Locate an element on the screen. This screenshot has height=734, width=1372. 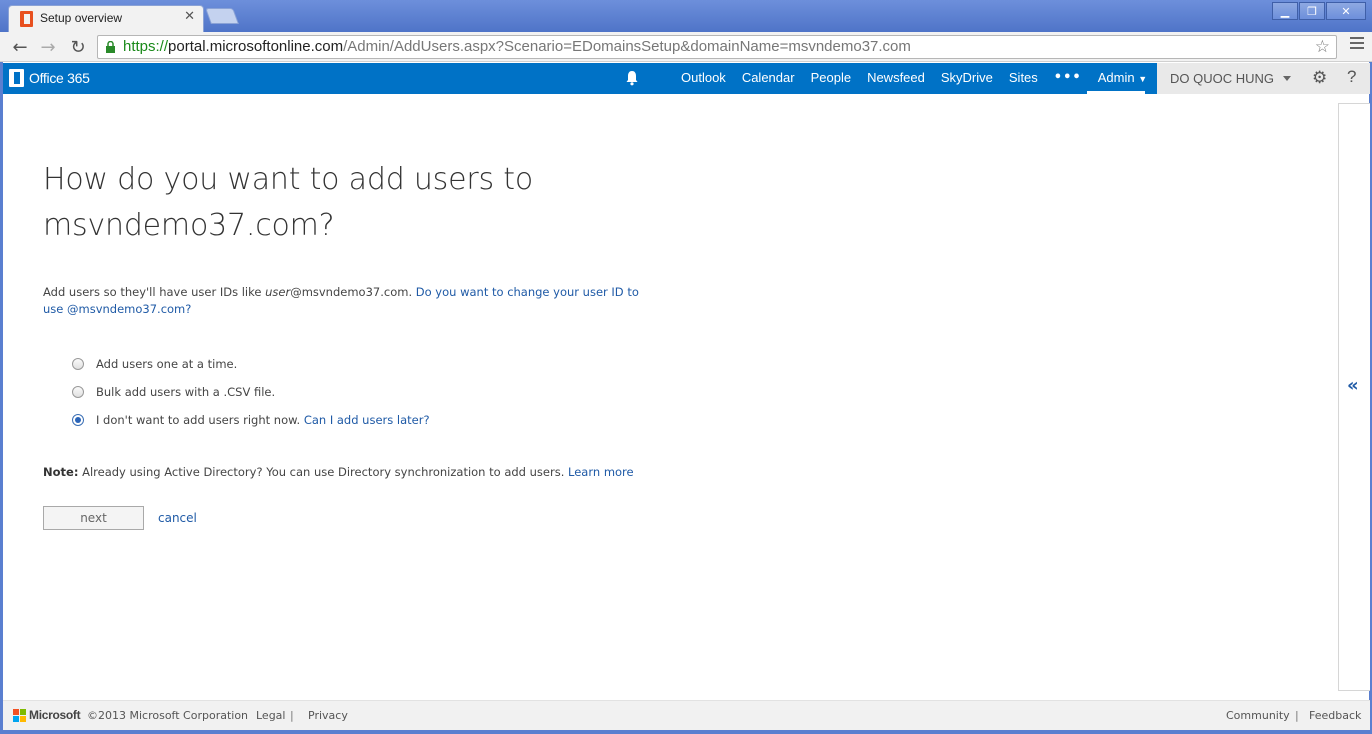
lock-icon is located at coordinates (110, 47).